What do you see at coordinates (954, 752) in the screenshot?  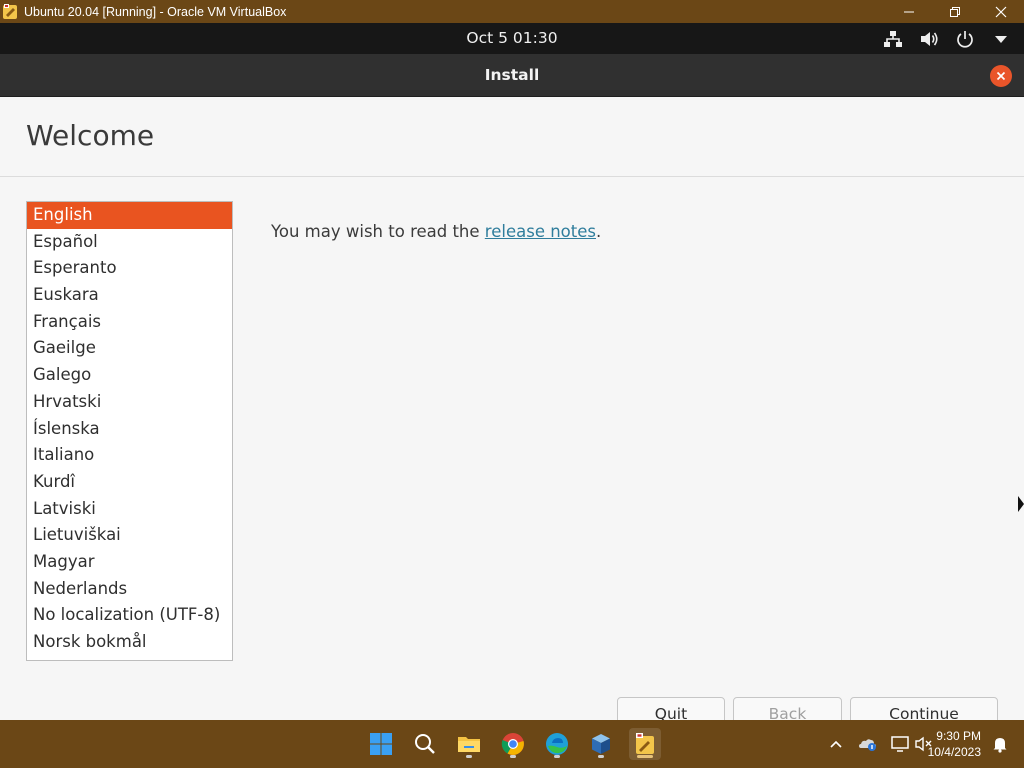 I see `taskbar-date: 10/4/2023` at bounding box center [954, 752].